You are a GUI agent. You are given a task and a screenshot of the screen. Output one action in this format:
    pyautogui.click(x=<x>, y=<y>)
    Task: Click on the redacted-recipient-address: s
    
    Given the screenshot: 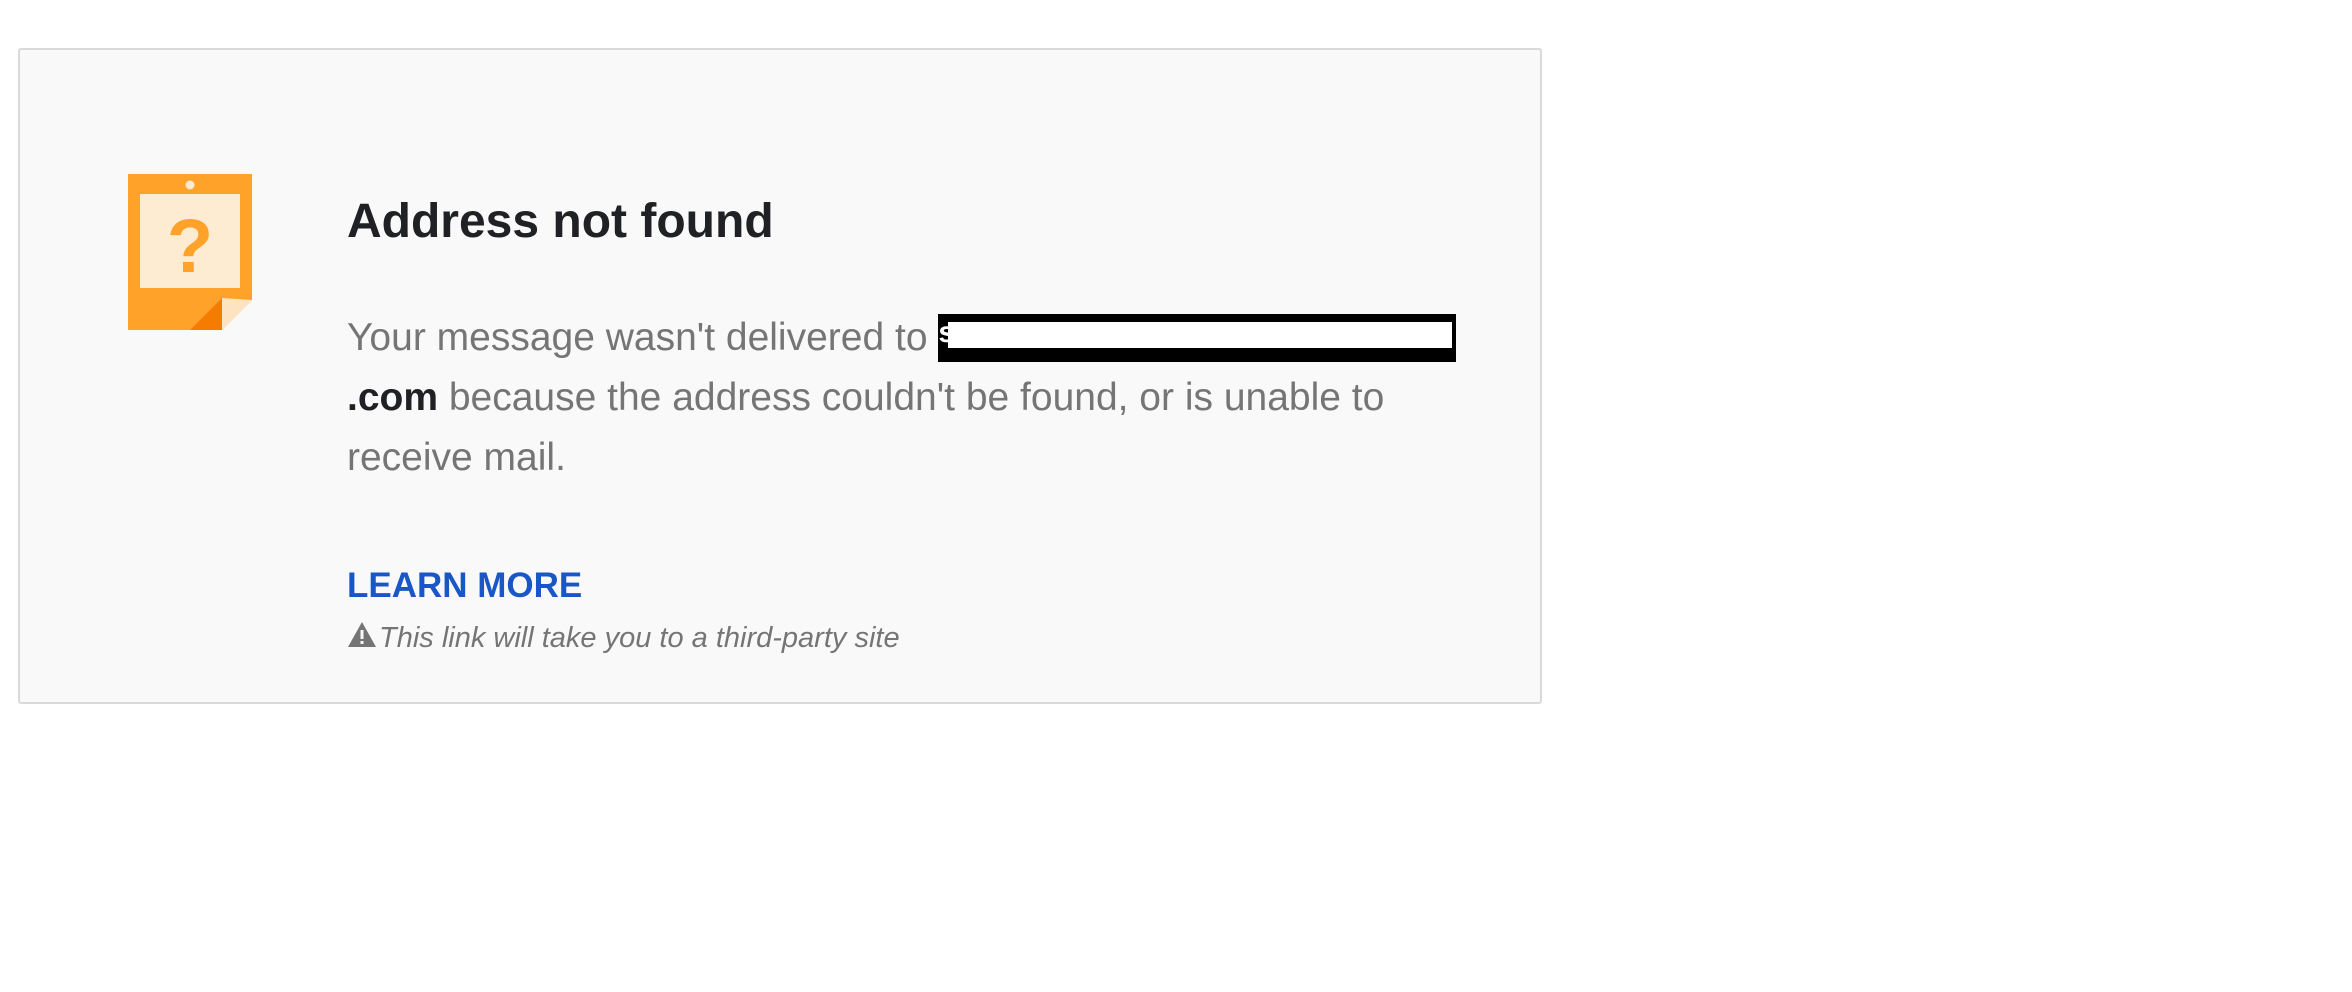 What is the action you would take?
    pyautogui.click(x=1197, y=338)
    